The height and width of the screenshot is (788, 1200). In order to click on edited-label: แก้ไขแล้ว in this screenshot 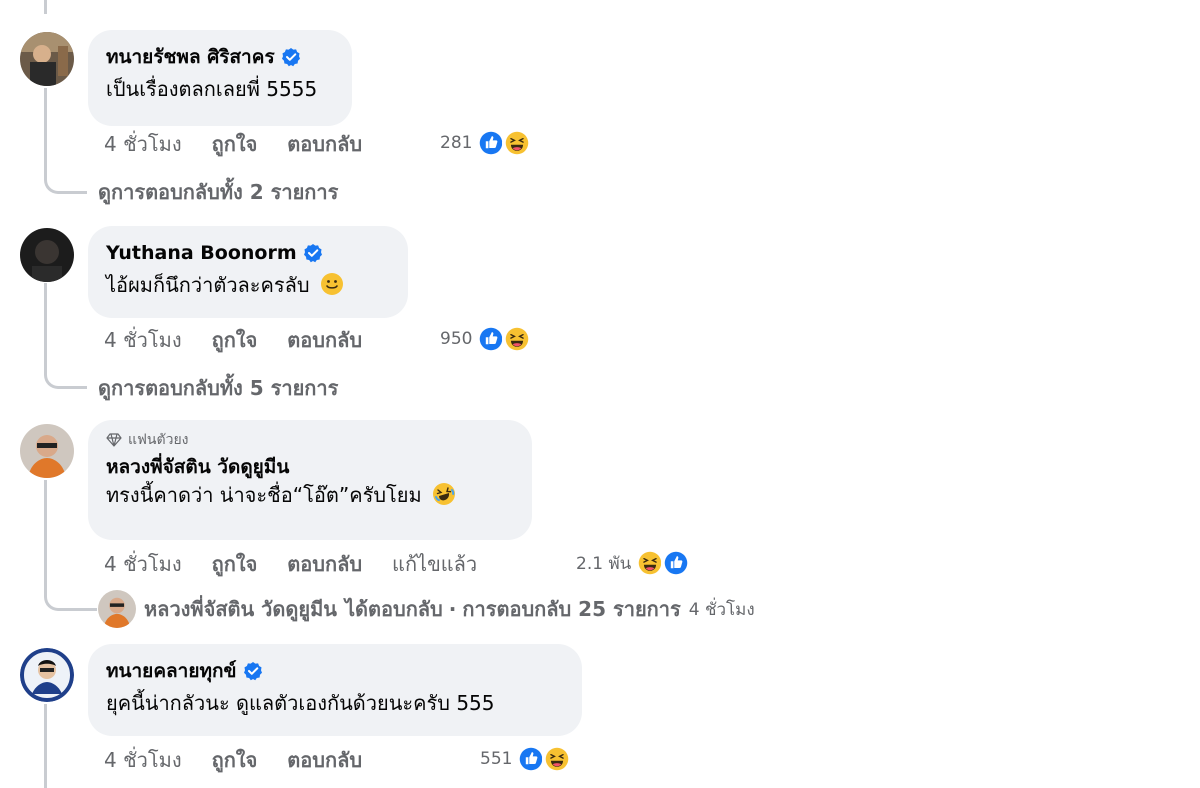, I will do `click(434, 564)`.